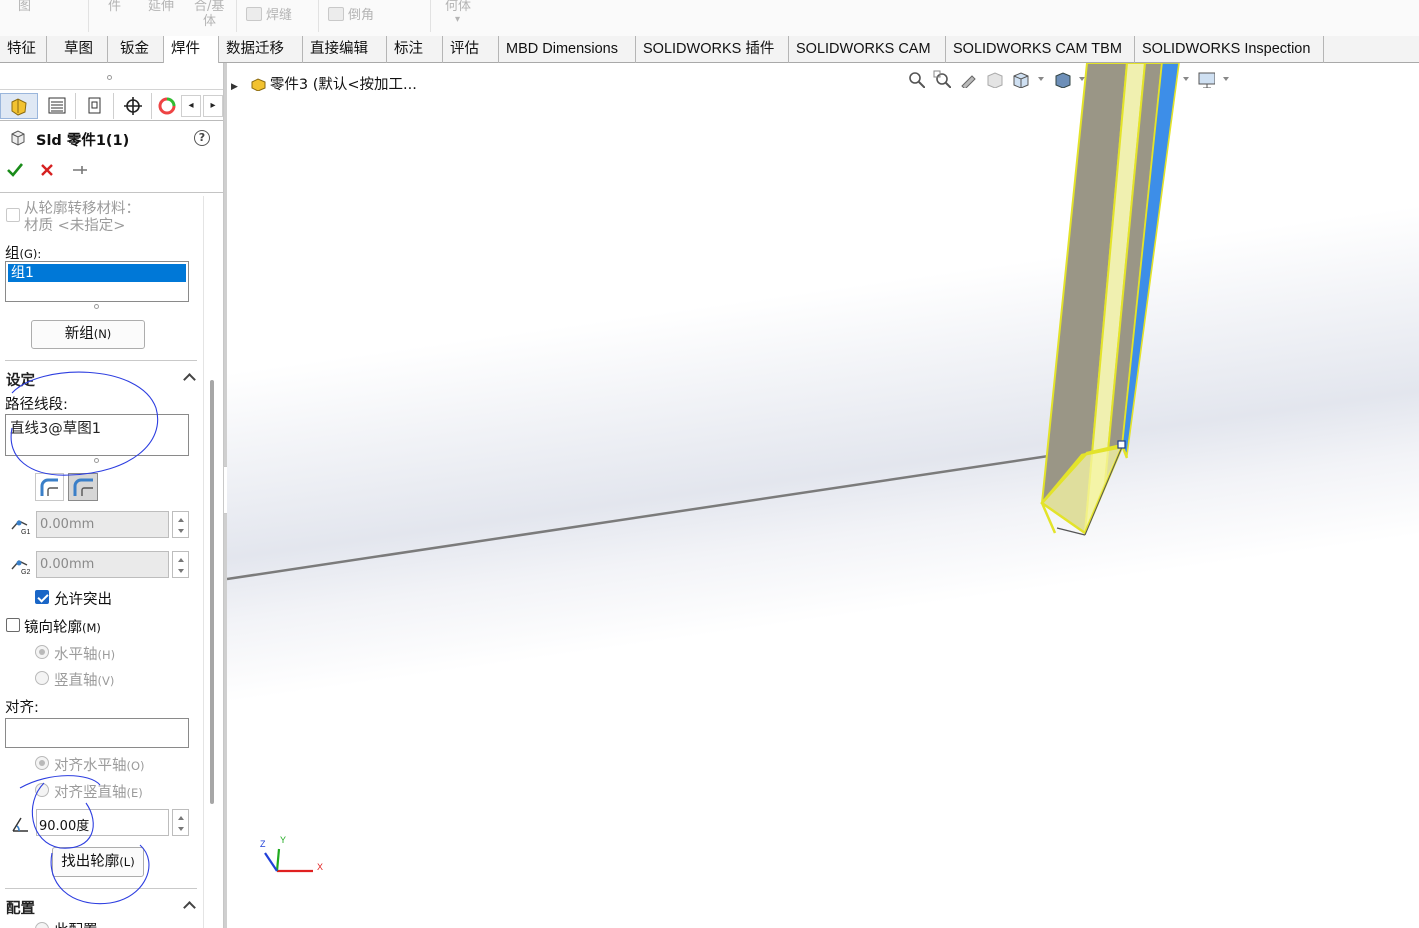 The height and width of the screenshot is (928, 1419). I want to click on tab-solidworks-addins: SOLIDWORKS 插件, so click(712, 49).